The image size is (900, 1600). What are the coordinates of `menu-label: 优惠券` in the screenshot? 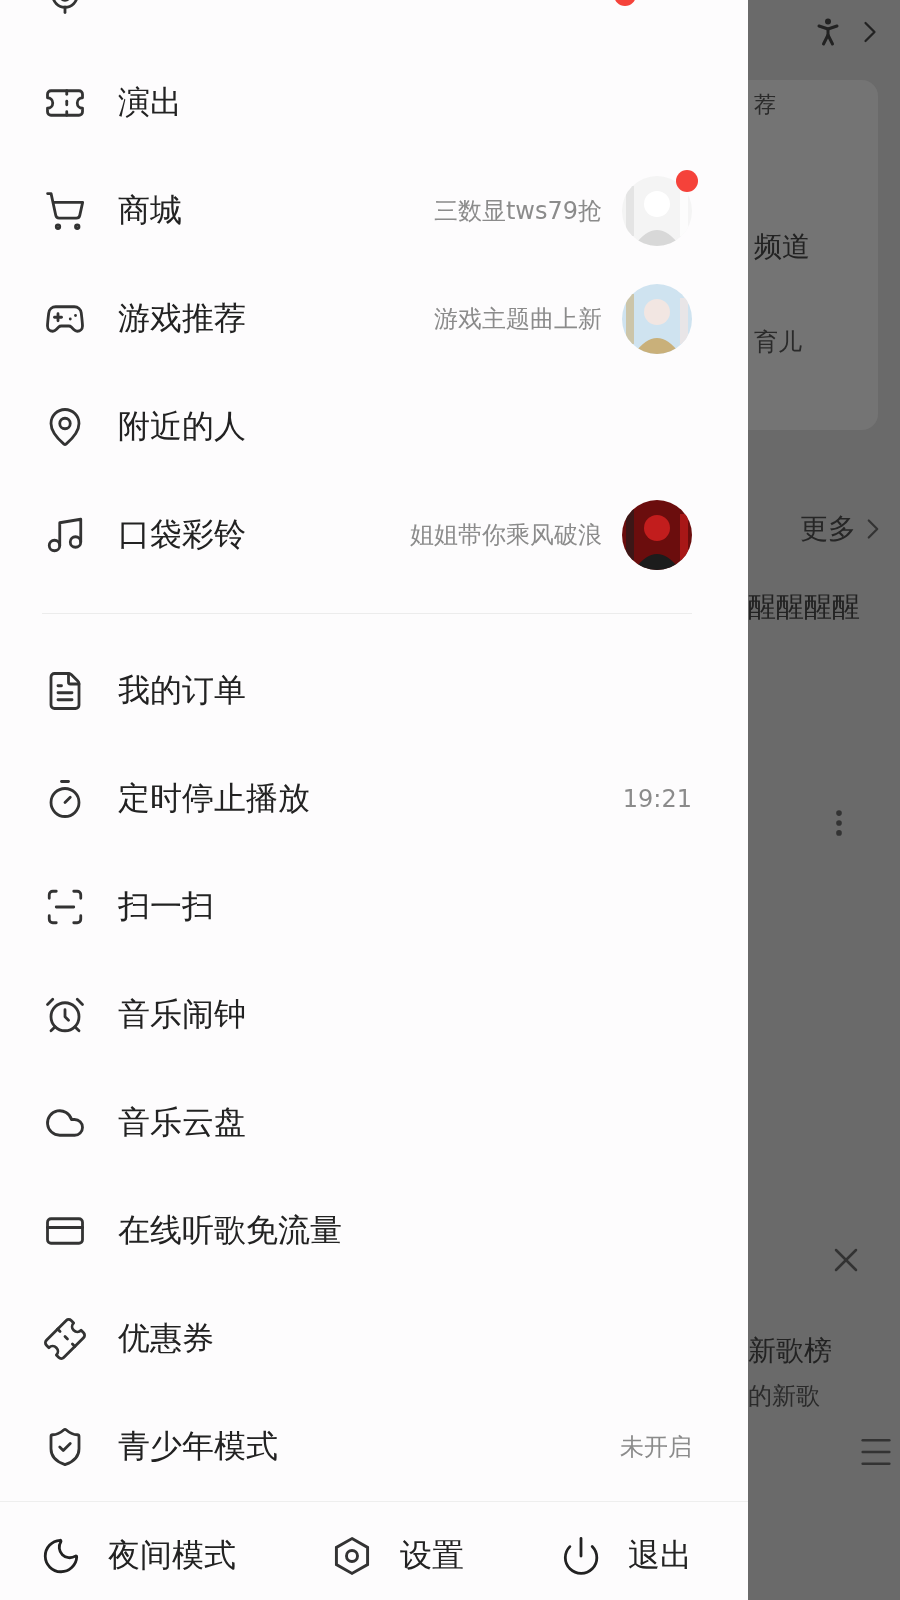 It's located at (166, 1338).